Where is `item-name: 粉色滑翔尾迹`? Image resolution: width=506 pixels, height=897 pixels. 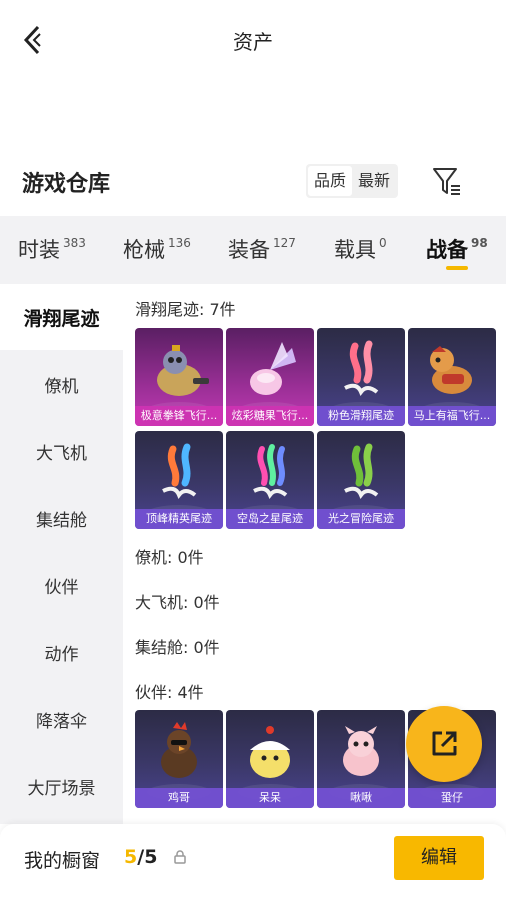
item-name: 粉色滑翔尾迹 is located at coordinates (361, 416).